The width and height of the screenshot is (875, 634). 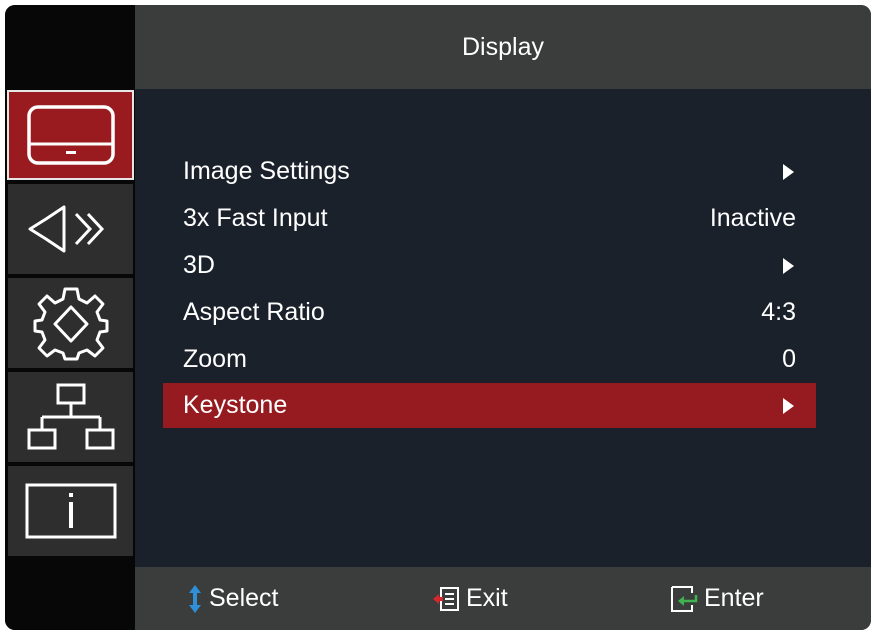 I want to click on hint-exit: Exit, so click(x=470, y=598).